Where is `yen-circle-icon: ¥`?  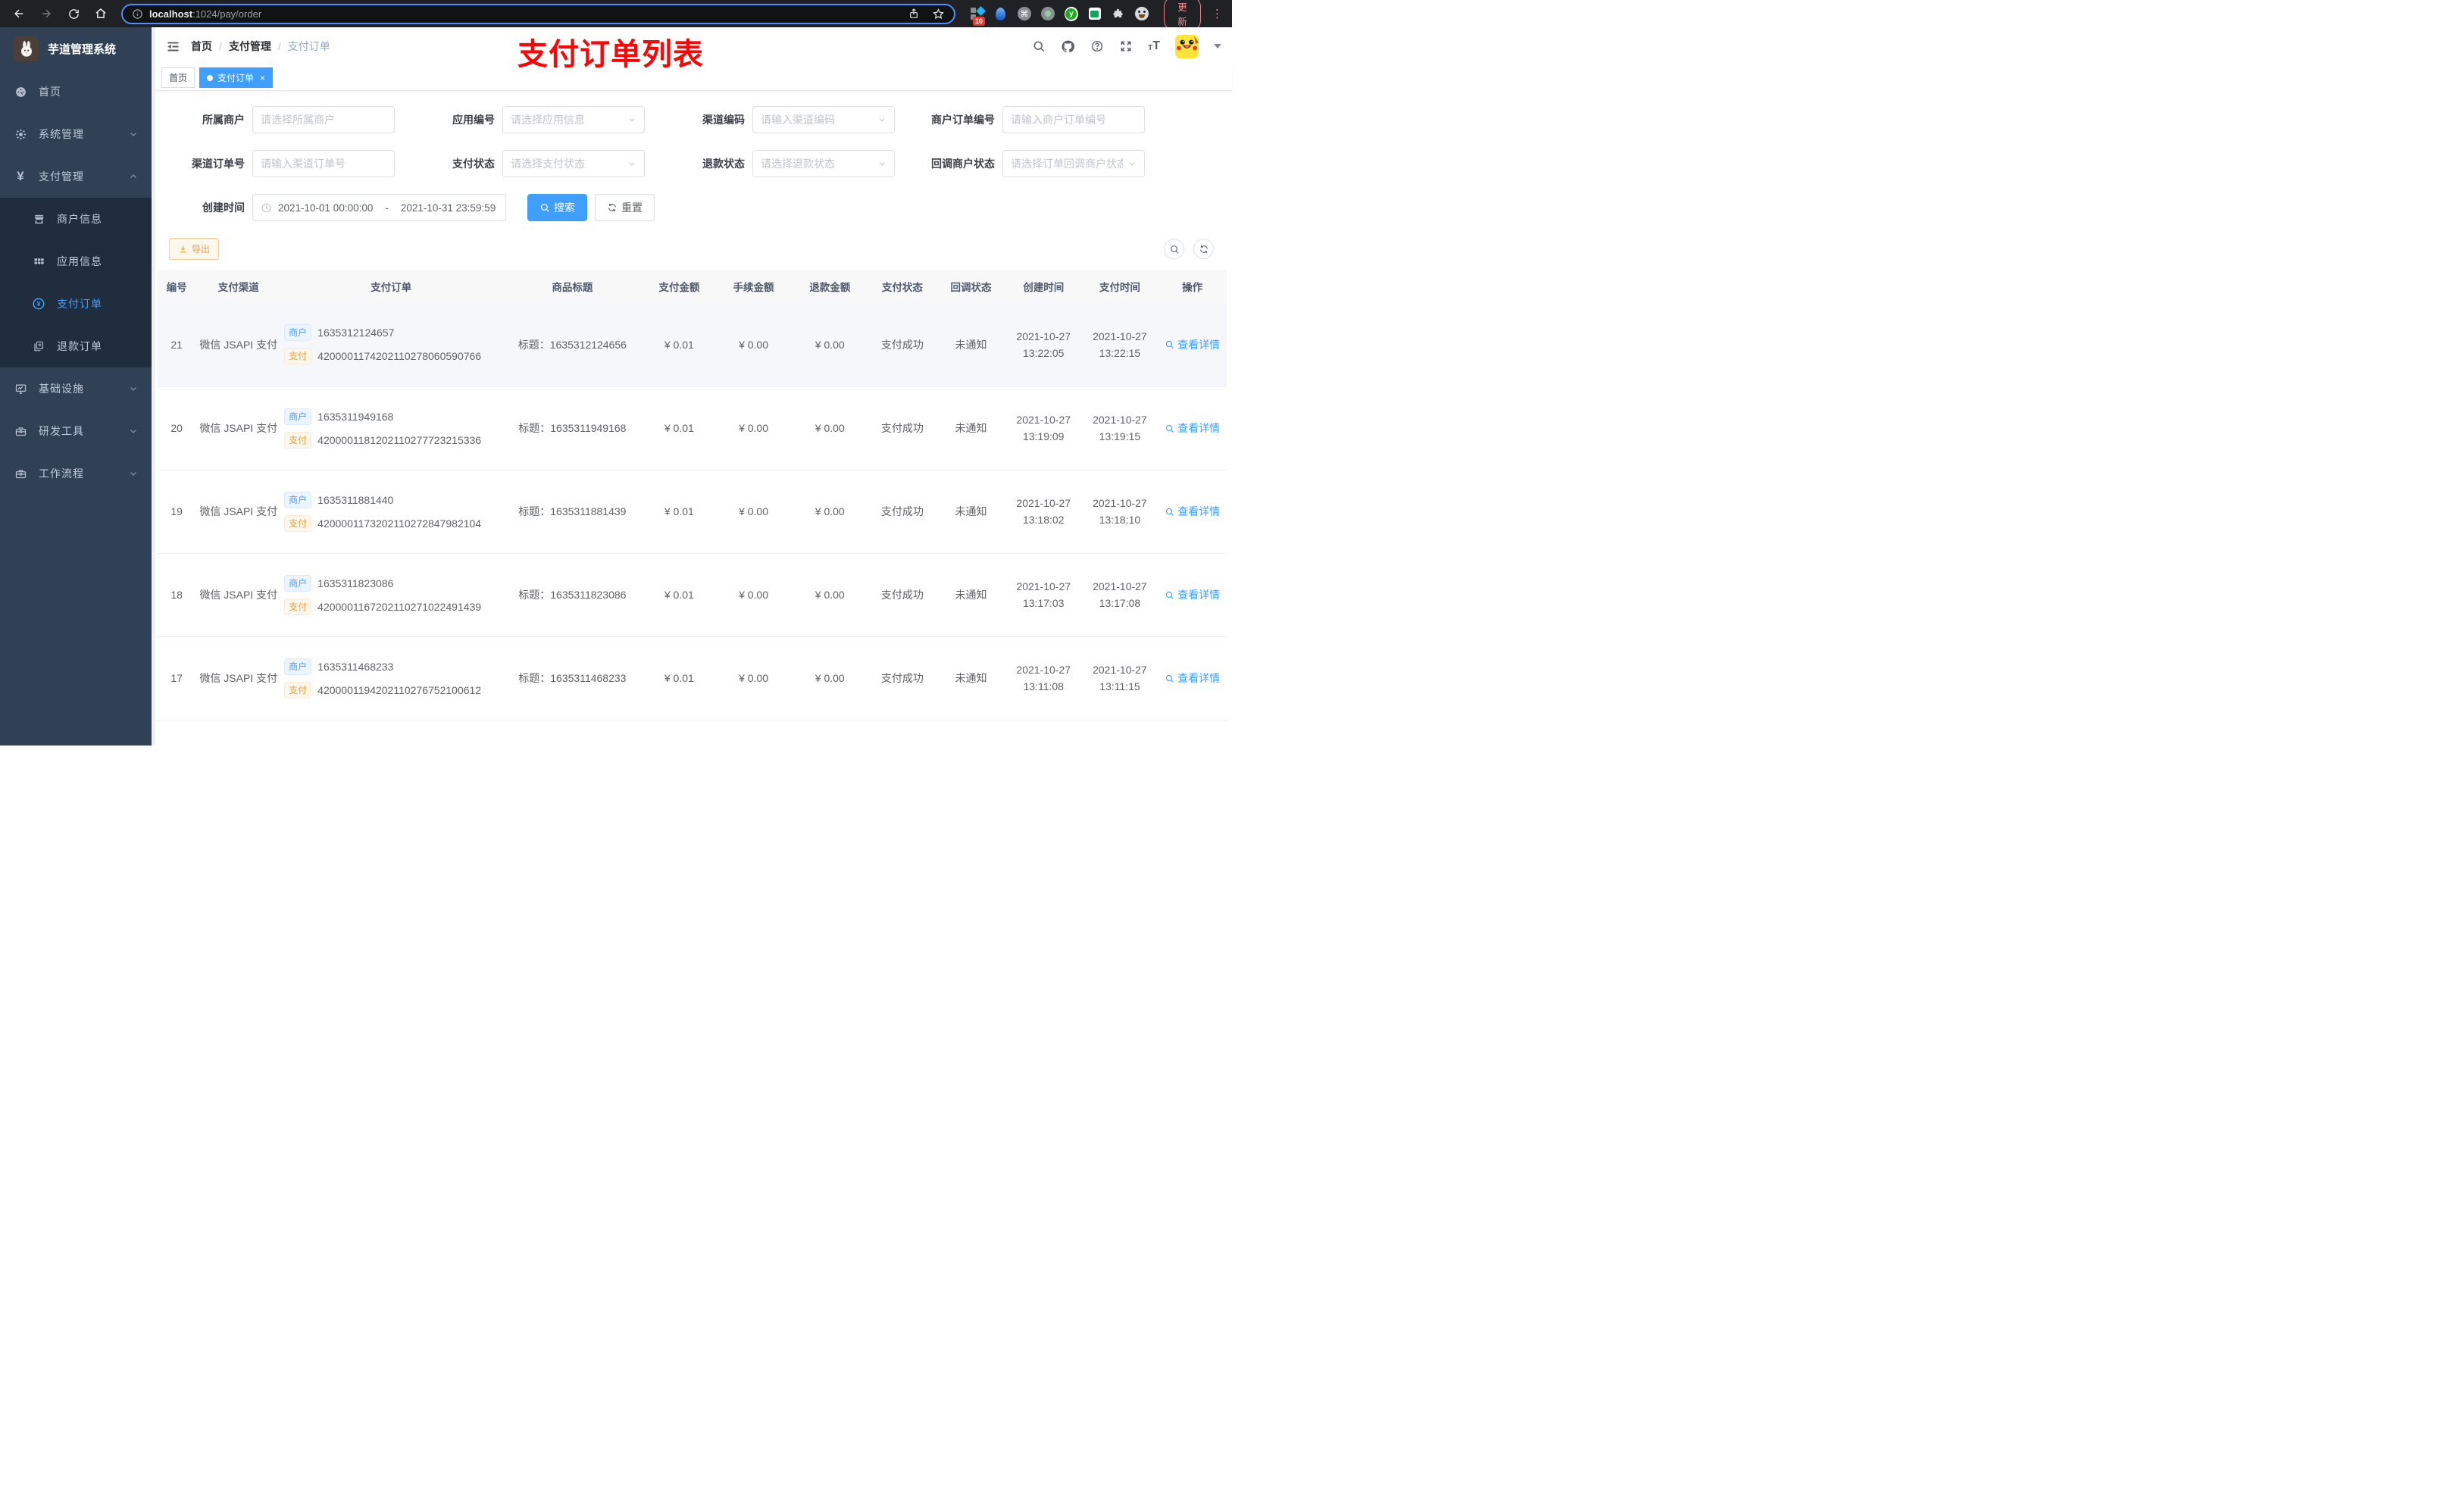
yen-circle-icon: ¥ is located at coordinates (38, 304).